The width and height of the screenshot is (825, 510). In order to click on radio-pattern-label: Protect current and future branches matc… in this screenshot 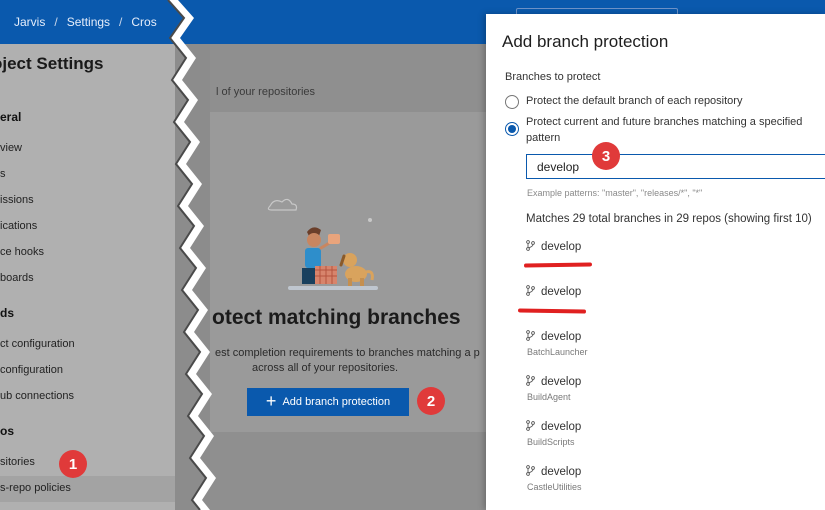, I will do `click(664, 122)`.